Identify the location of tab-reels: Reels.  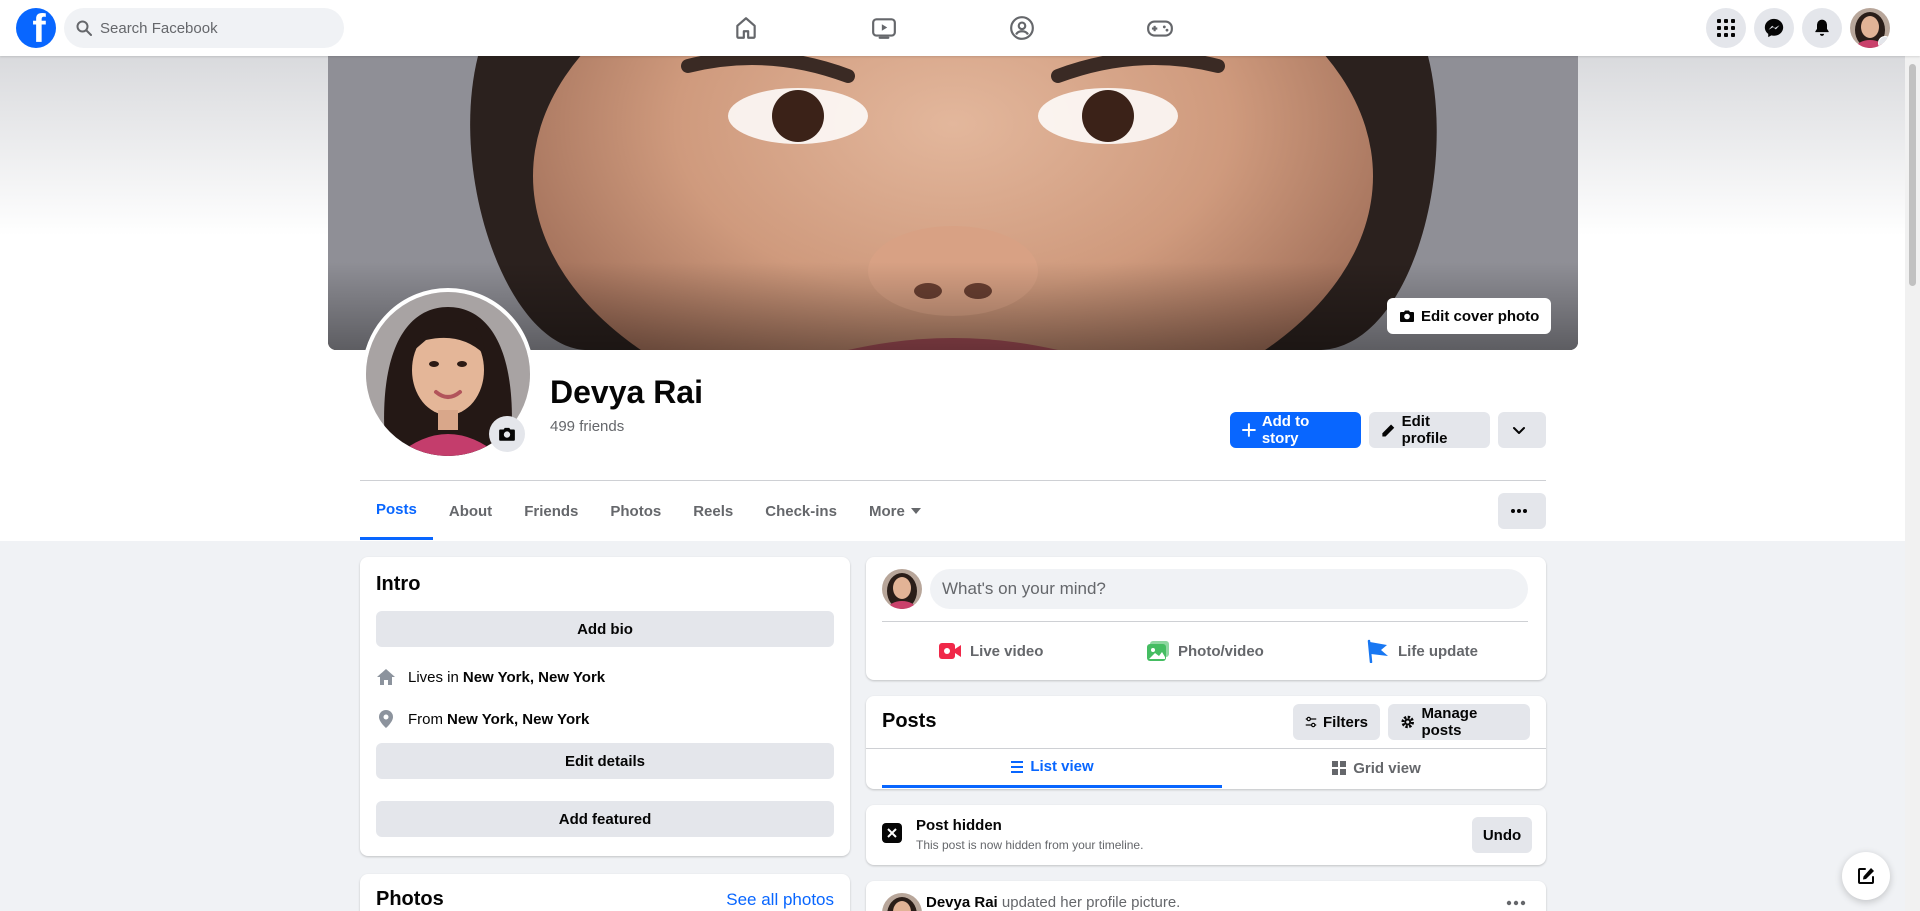
(713, 511).